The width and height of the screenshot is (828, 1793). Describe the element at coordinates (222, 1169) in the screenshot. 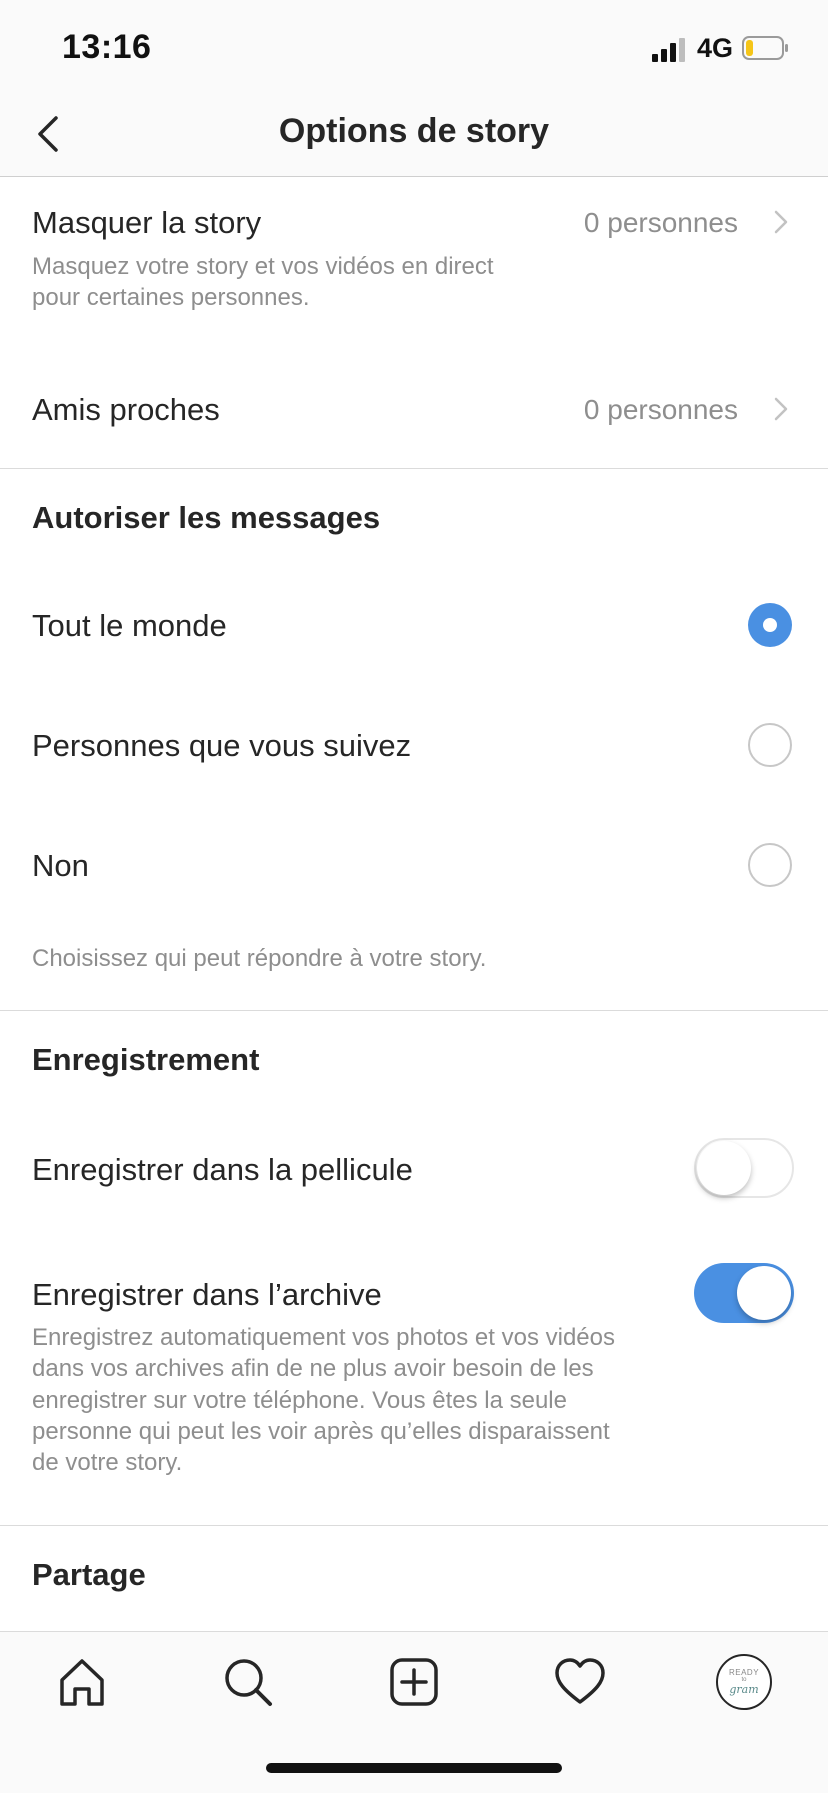

I see `save-camera-roll-label: Enregistrer dans la pellicule` at that location.